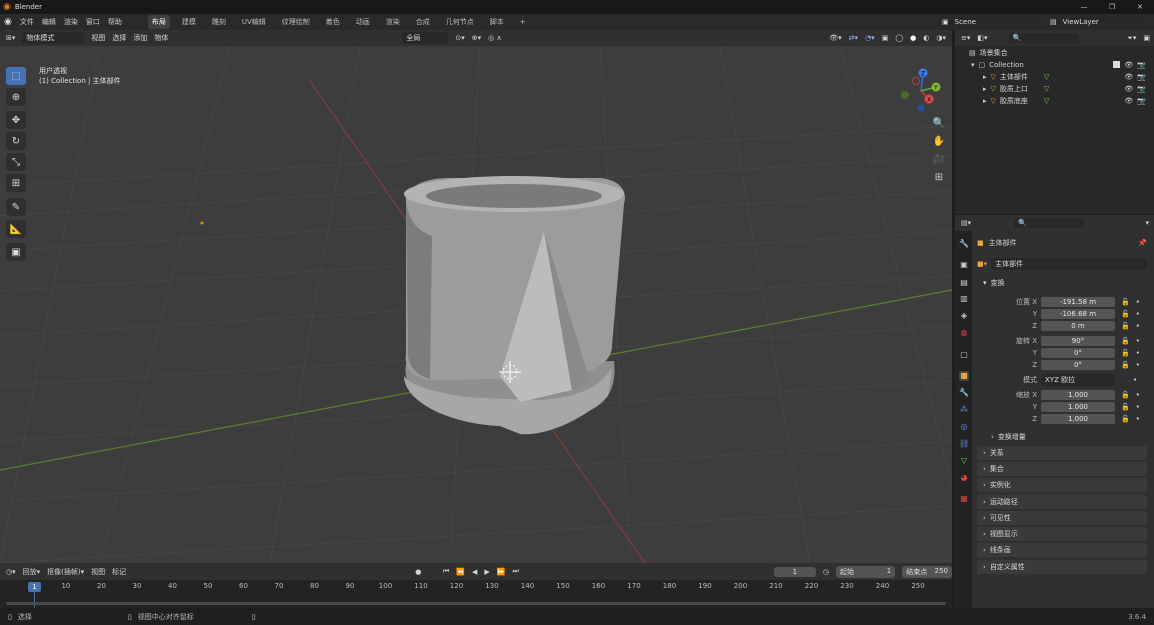  What do you see at coordinates (1078, 394) in the screenshot?
I see `scale-x-field: 1.000` at bounding box center [1078, 394].